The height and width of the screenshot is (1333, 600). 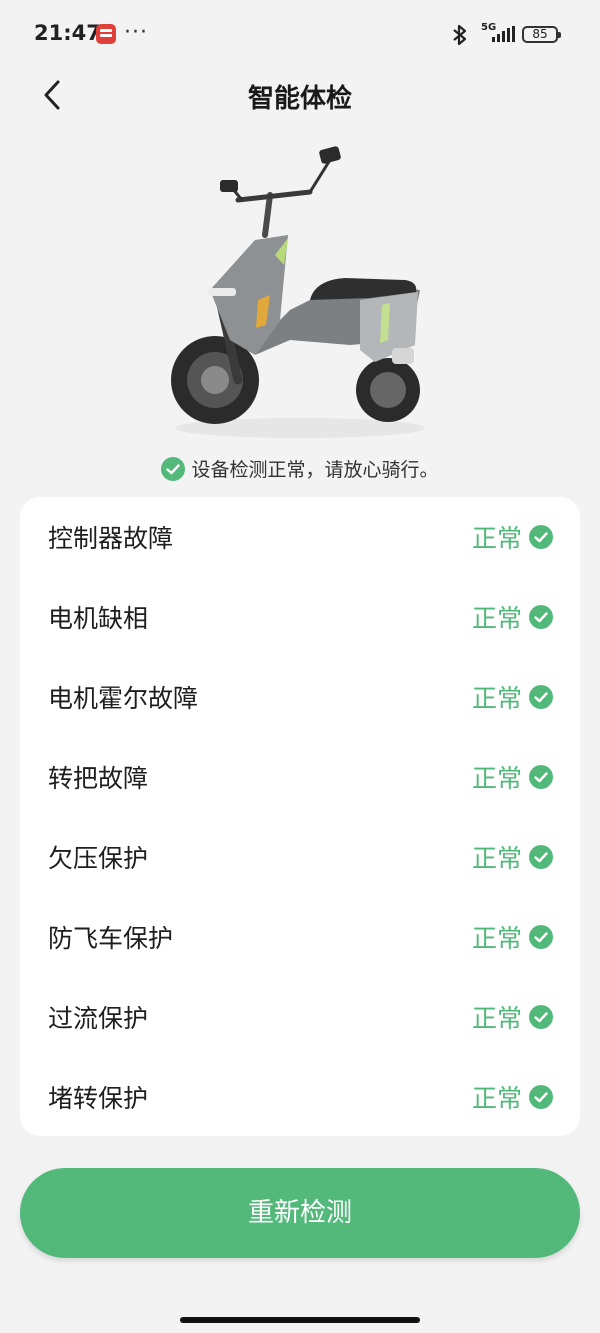 What do you see at coordinates (98, 858) in the screenshot?
I see `check-label: 欠压保护` at bounding box center [98, 858].